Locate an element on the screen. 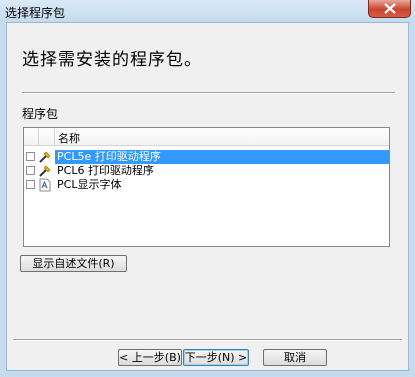  package-label-pcl5e: PCL5e 打印驱动程序 is located at coordinates (109, 157).